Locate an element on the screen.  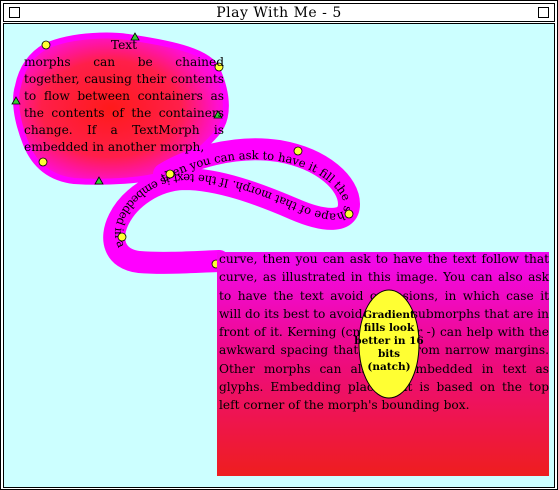
window-title: Play With Me - 5 is located at coordinates (279, 13).